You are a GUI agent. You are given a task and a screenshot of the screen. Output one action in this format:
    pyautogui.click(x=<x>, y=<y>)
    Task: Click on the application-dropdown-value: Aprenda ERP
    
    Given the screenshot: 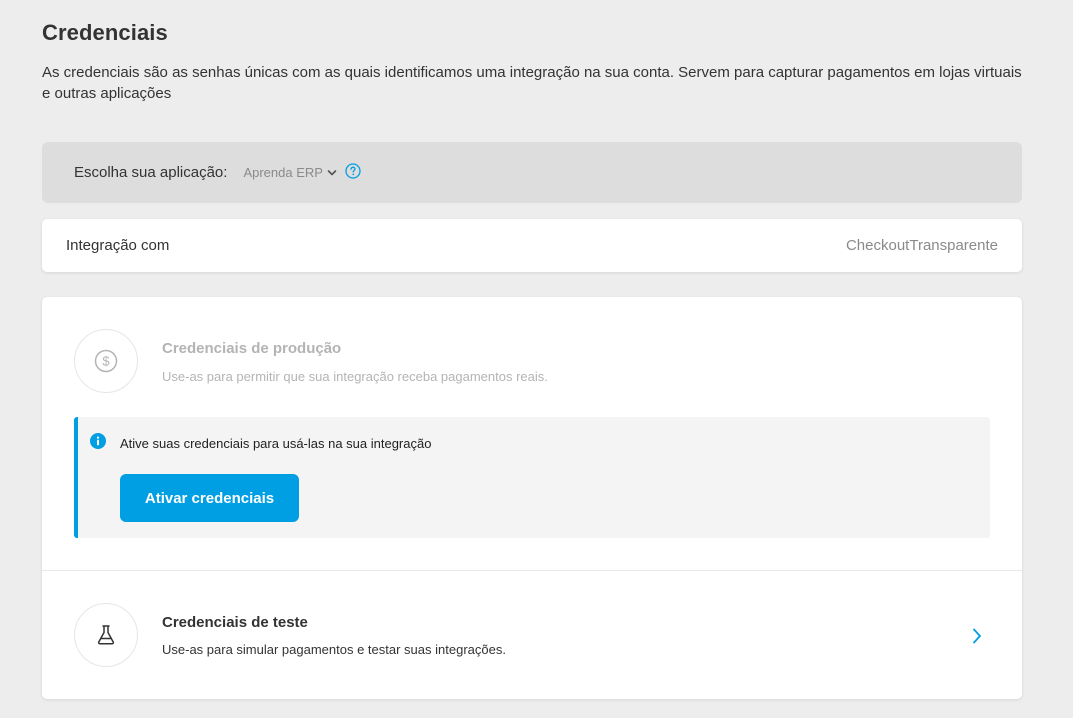 What is the action you would take?
    pyautogui.click(x=283, y=172)
    